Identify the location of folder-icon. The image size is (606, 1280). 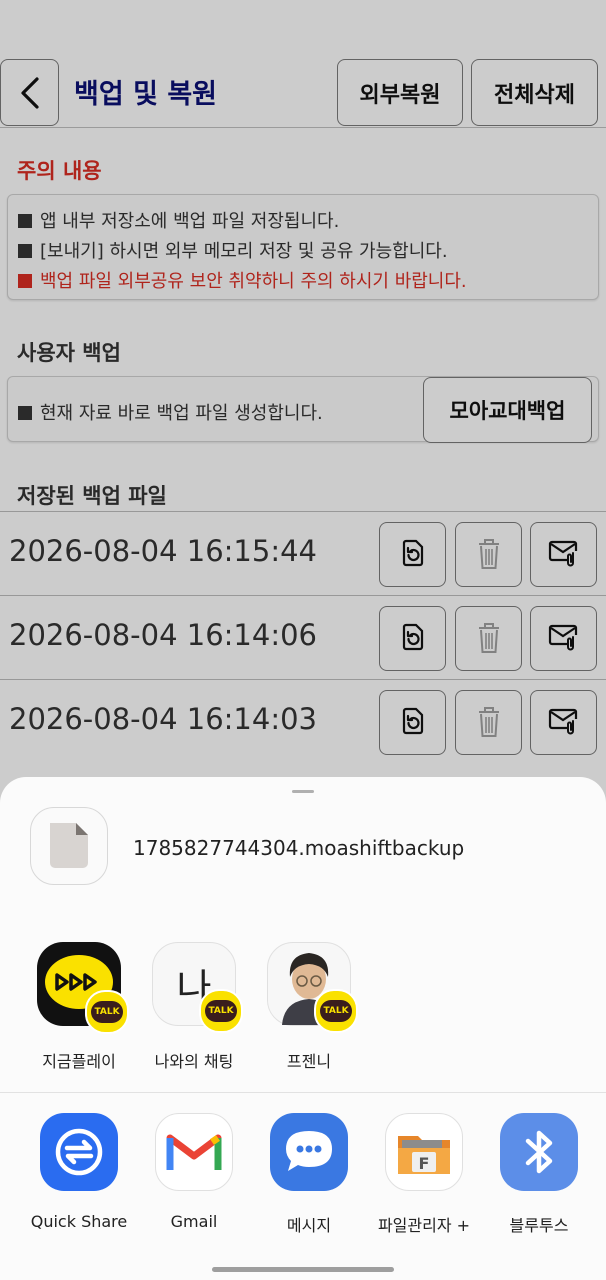
(424, 1155).